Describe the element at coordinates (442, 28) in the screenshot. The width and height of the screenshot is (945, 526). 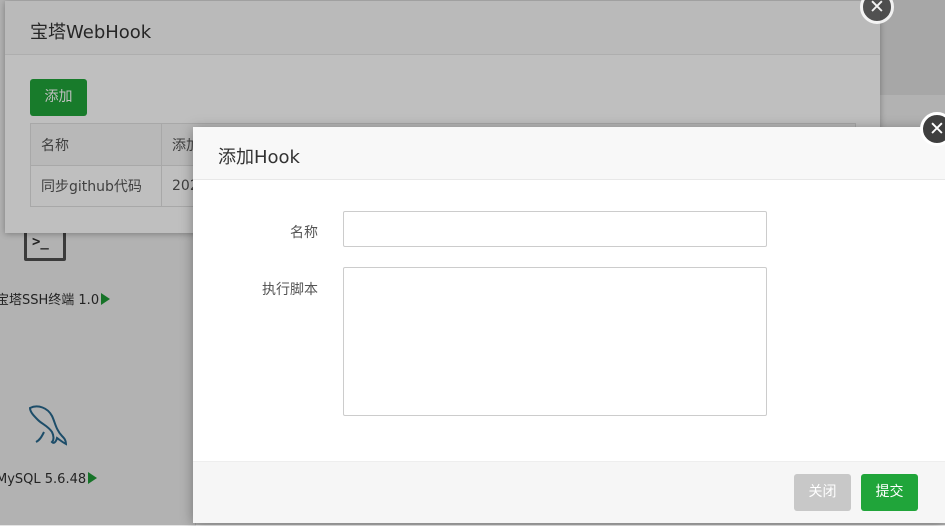
I see `webhook-dialog-header: 宝塔WebHook` at that location.